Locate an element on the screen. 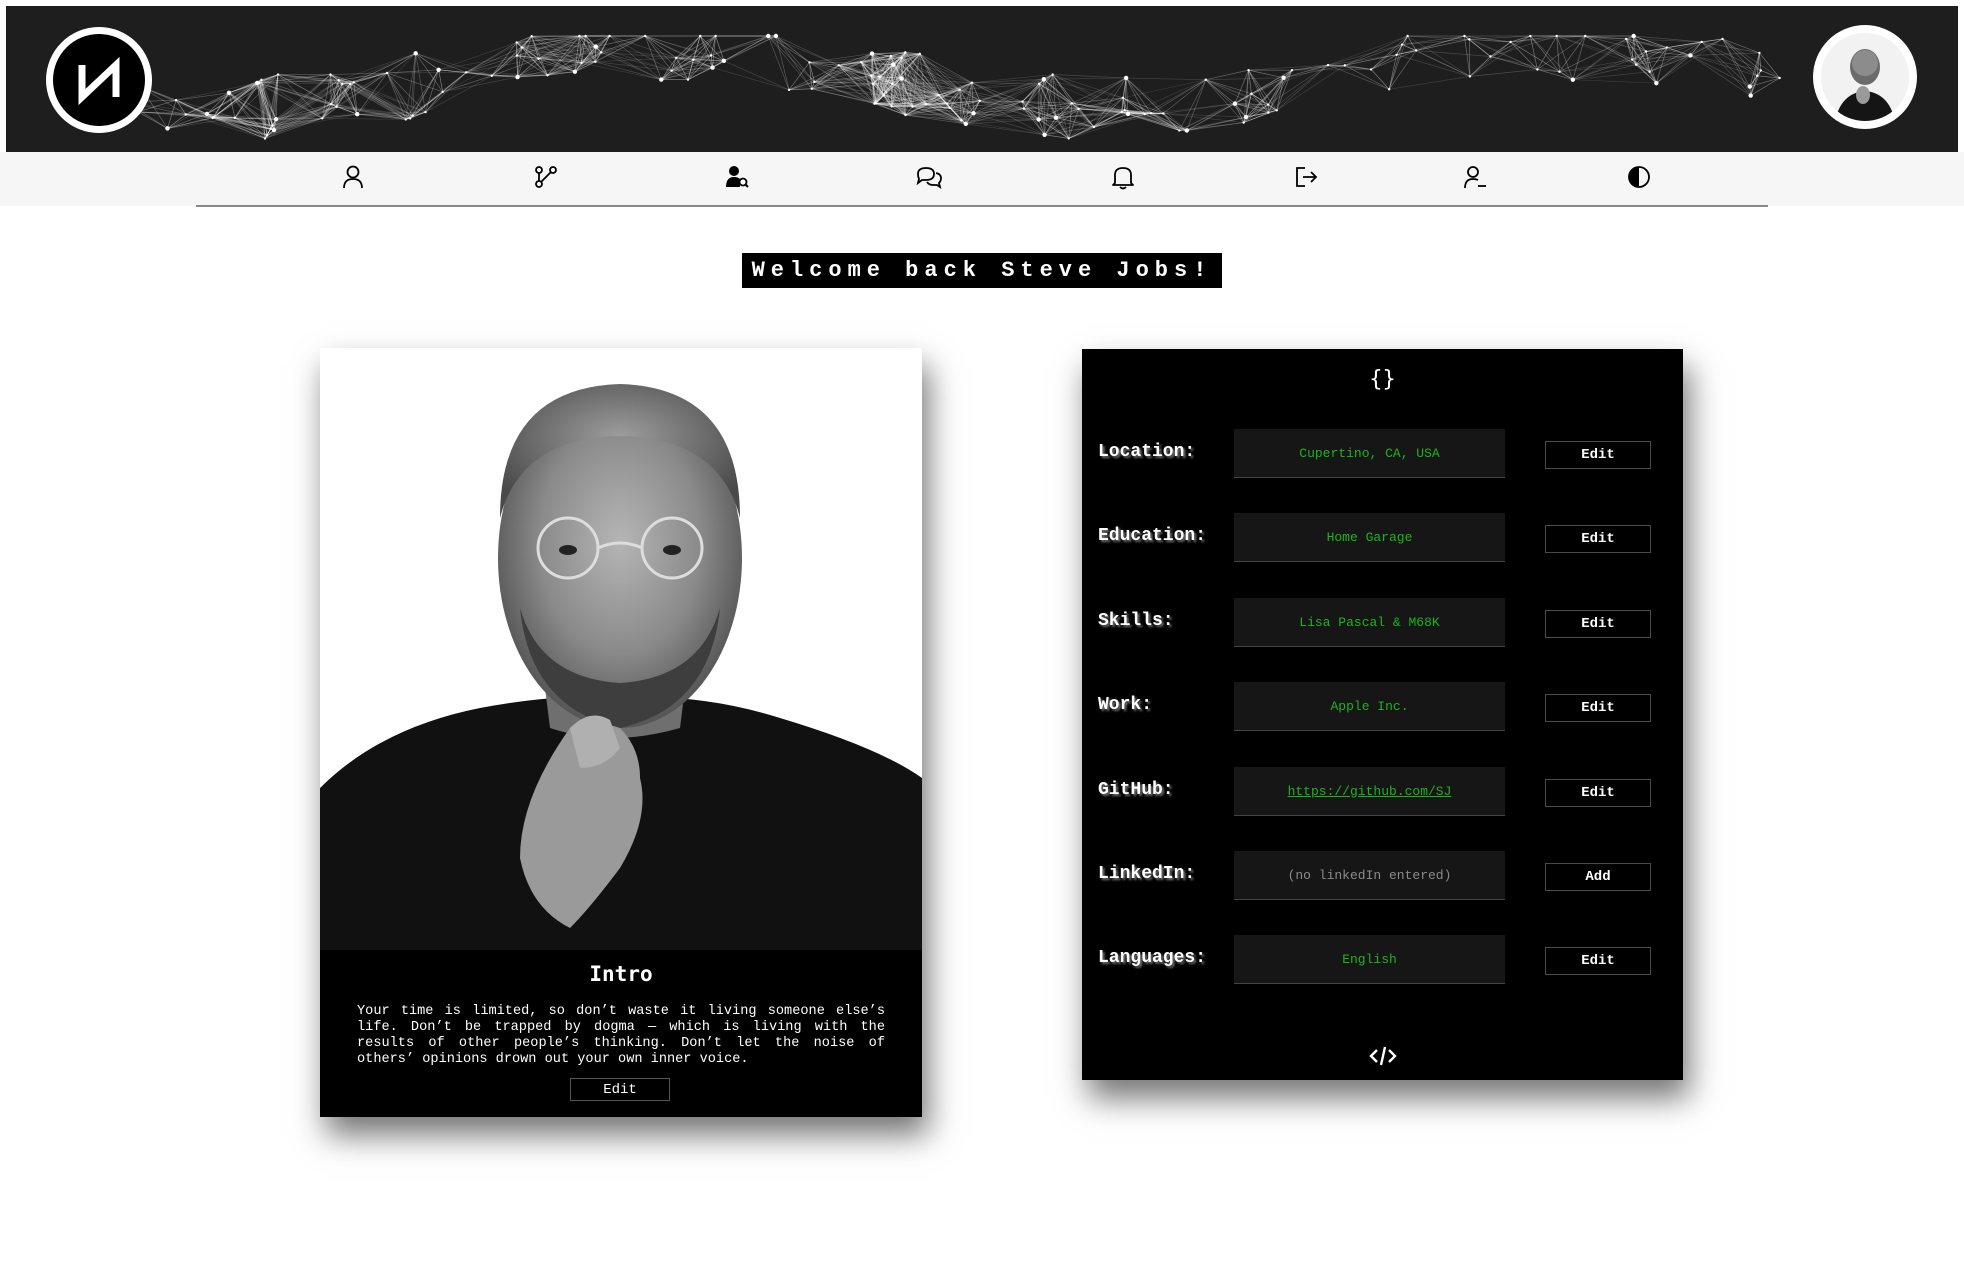 The width and height of the screenshot is (1964, 1263). info-row-github: GitHub: https://github.com/SJ Edit is located at coordinates (1382, 792).